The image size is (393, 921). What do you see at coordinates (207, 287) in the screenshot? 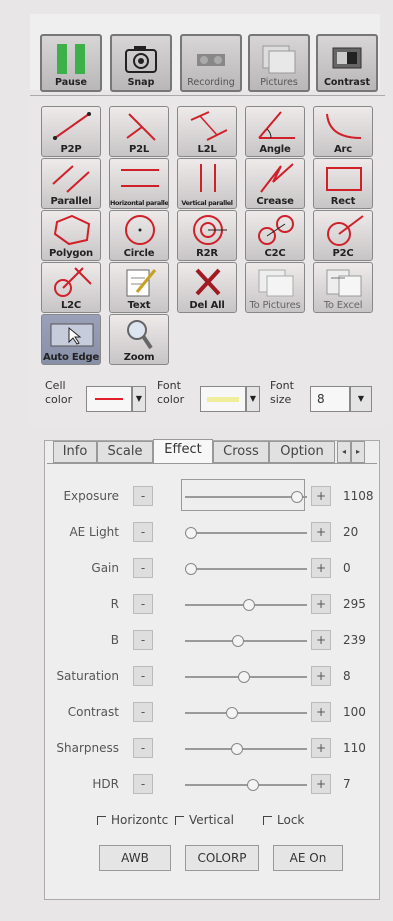
I see `tool-del-all: Del All` at bounding box center [207, 287].